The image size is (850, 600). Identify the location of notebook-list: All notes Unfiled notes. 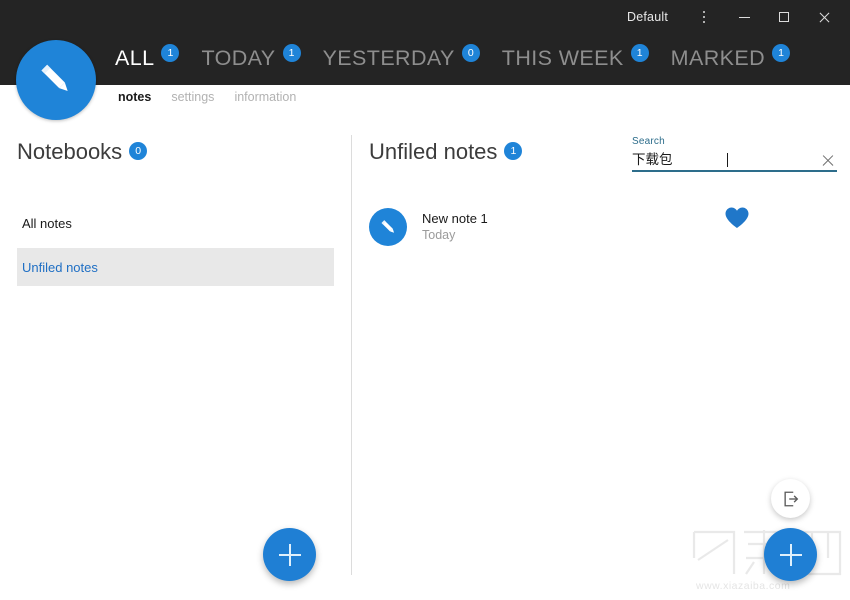
(175, 247).